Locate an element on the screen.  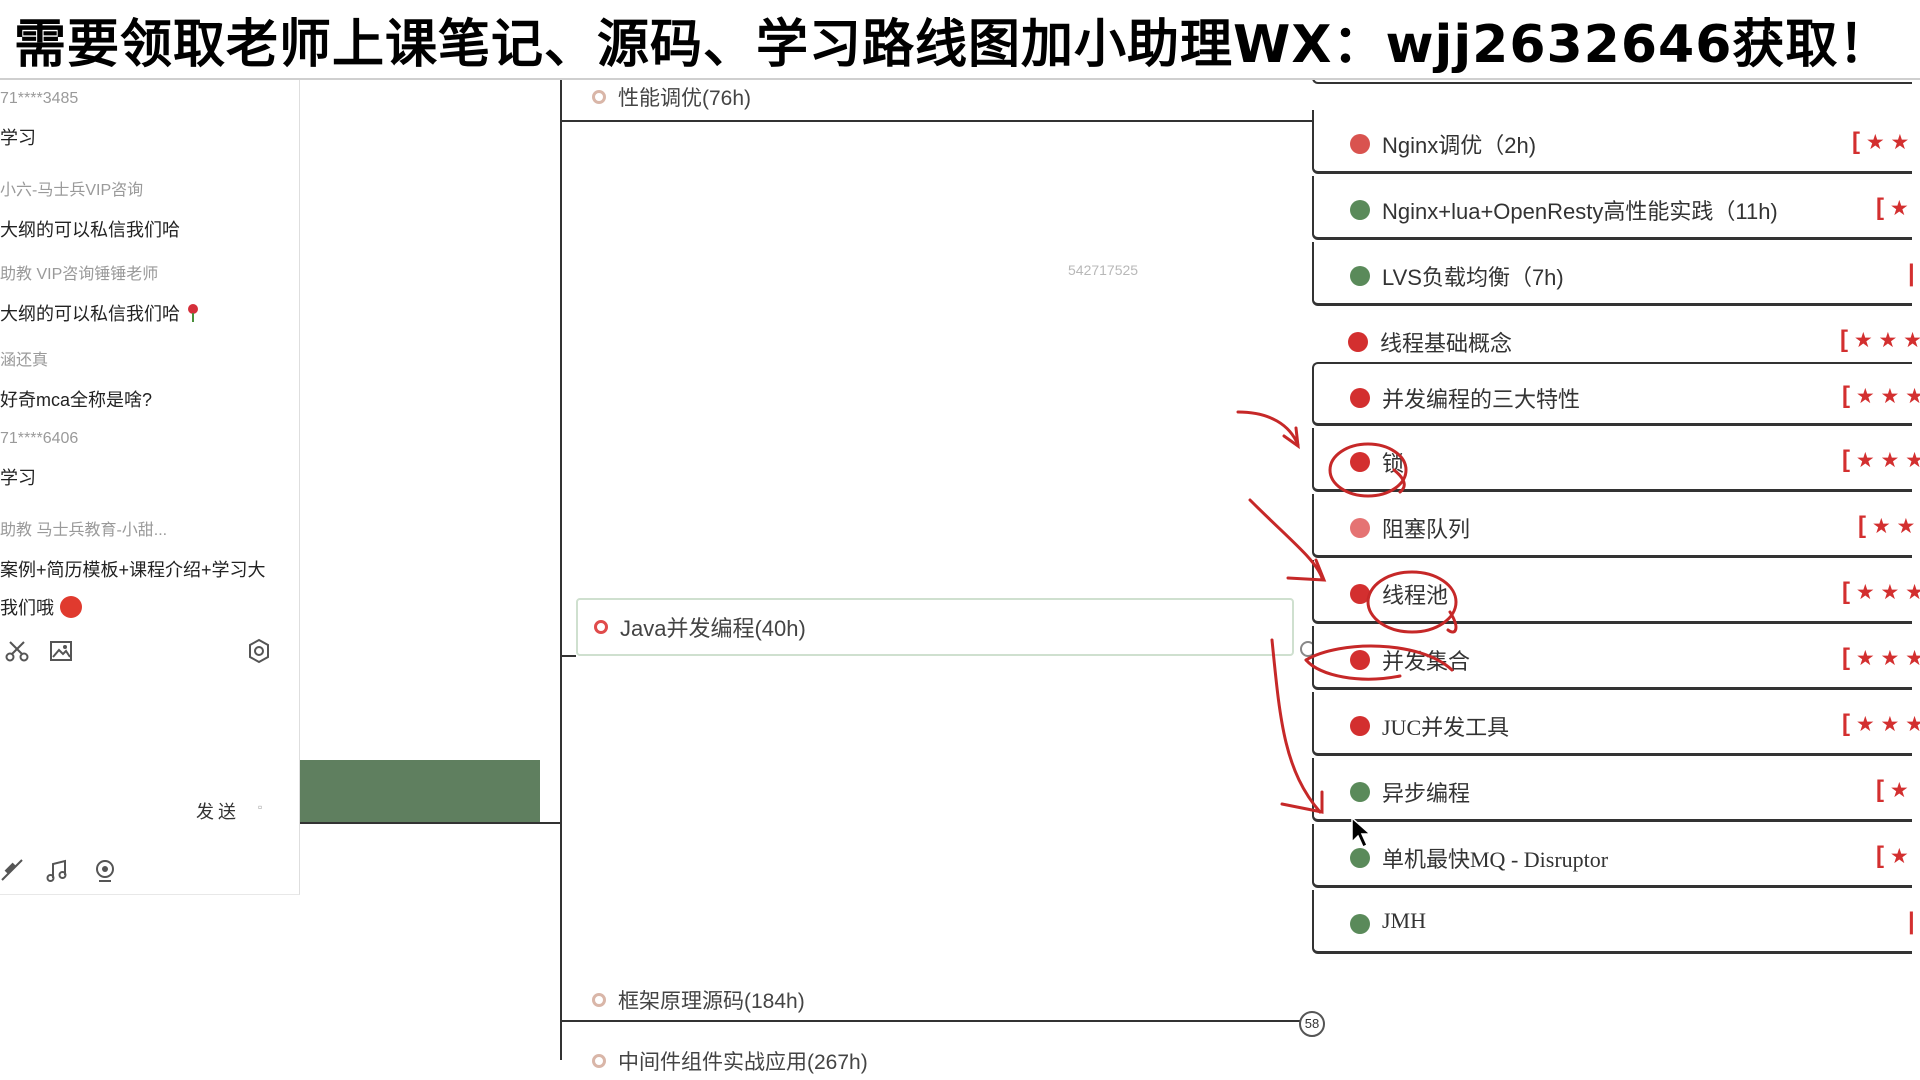
subtopic-row: JUC并发工具 [ ★ ★ ★ is located at coordinates (1616, 724).